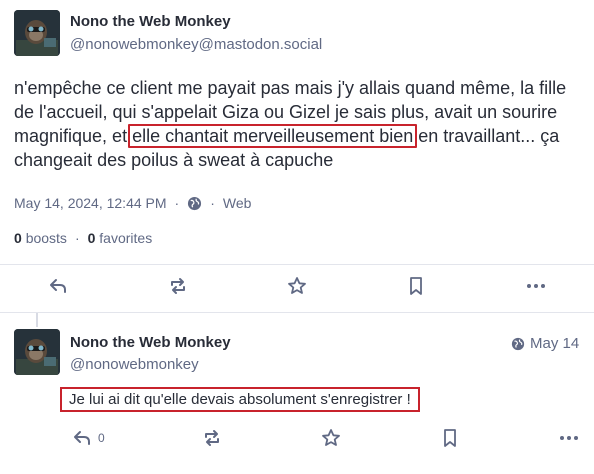 Image resolution: width=594 pixels, height=474 pixels. What do you see at coordinates (196, 44) in the screenshot?
I see `account-handle: @nonowebmonkey@mastodon.social` at bounding box center [196, 44].